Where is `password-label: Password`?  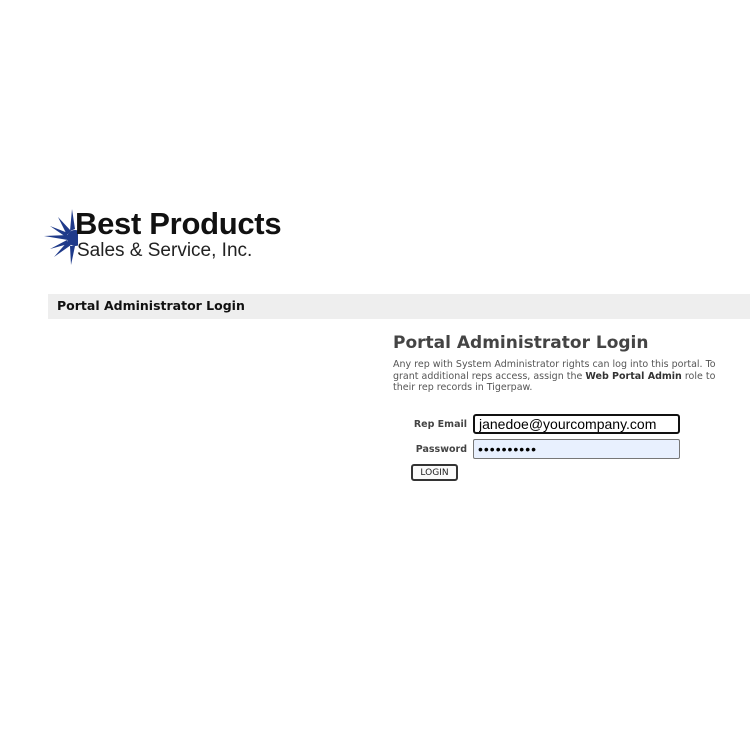 password-label: Password is located at coordinates (441, 449).